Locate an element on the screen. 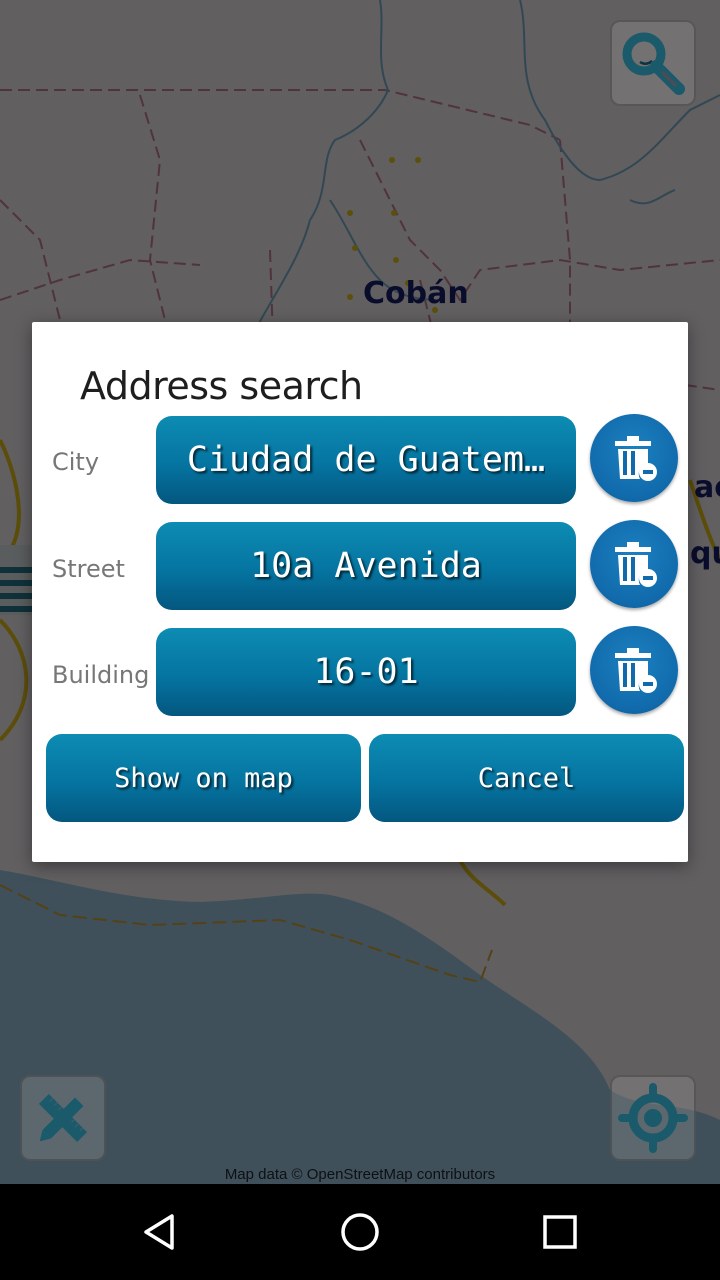 The image size is (720, 1280). building-value: 16-01 is located at coordinates (366, 672).